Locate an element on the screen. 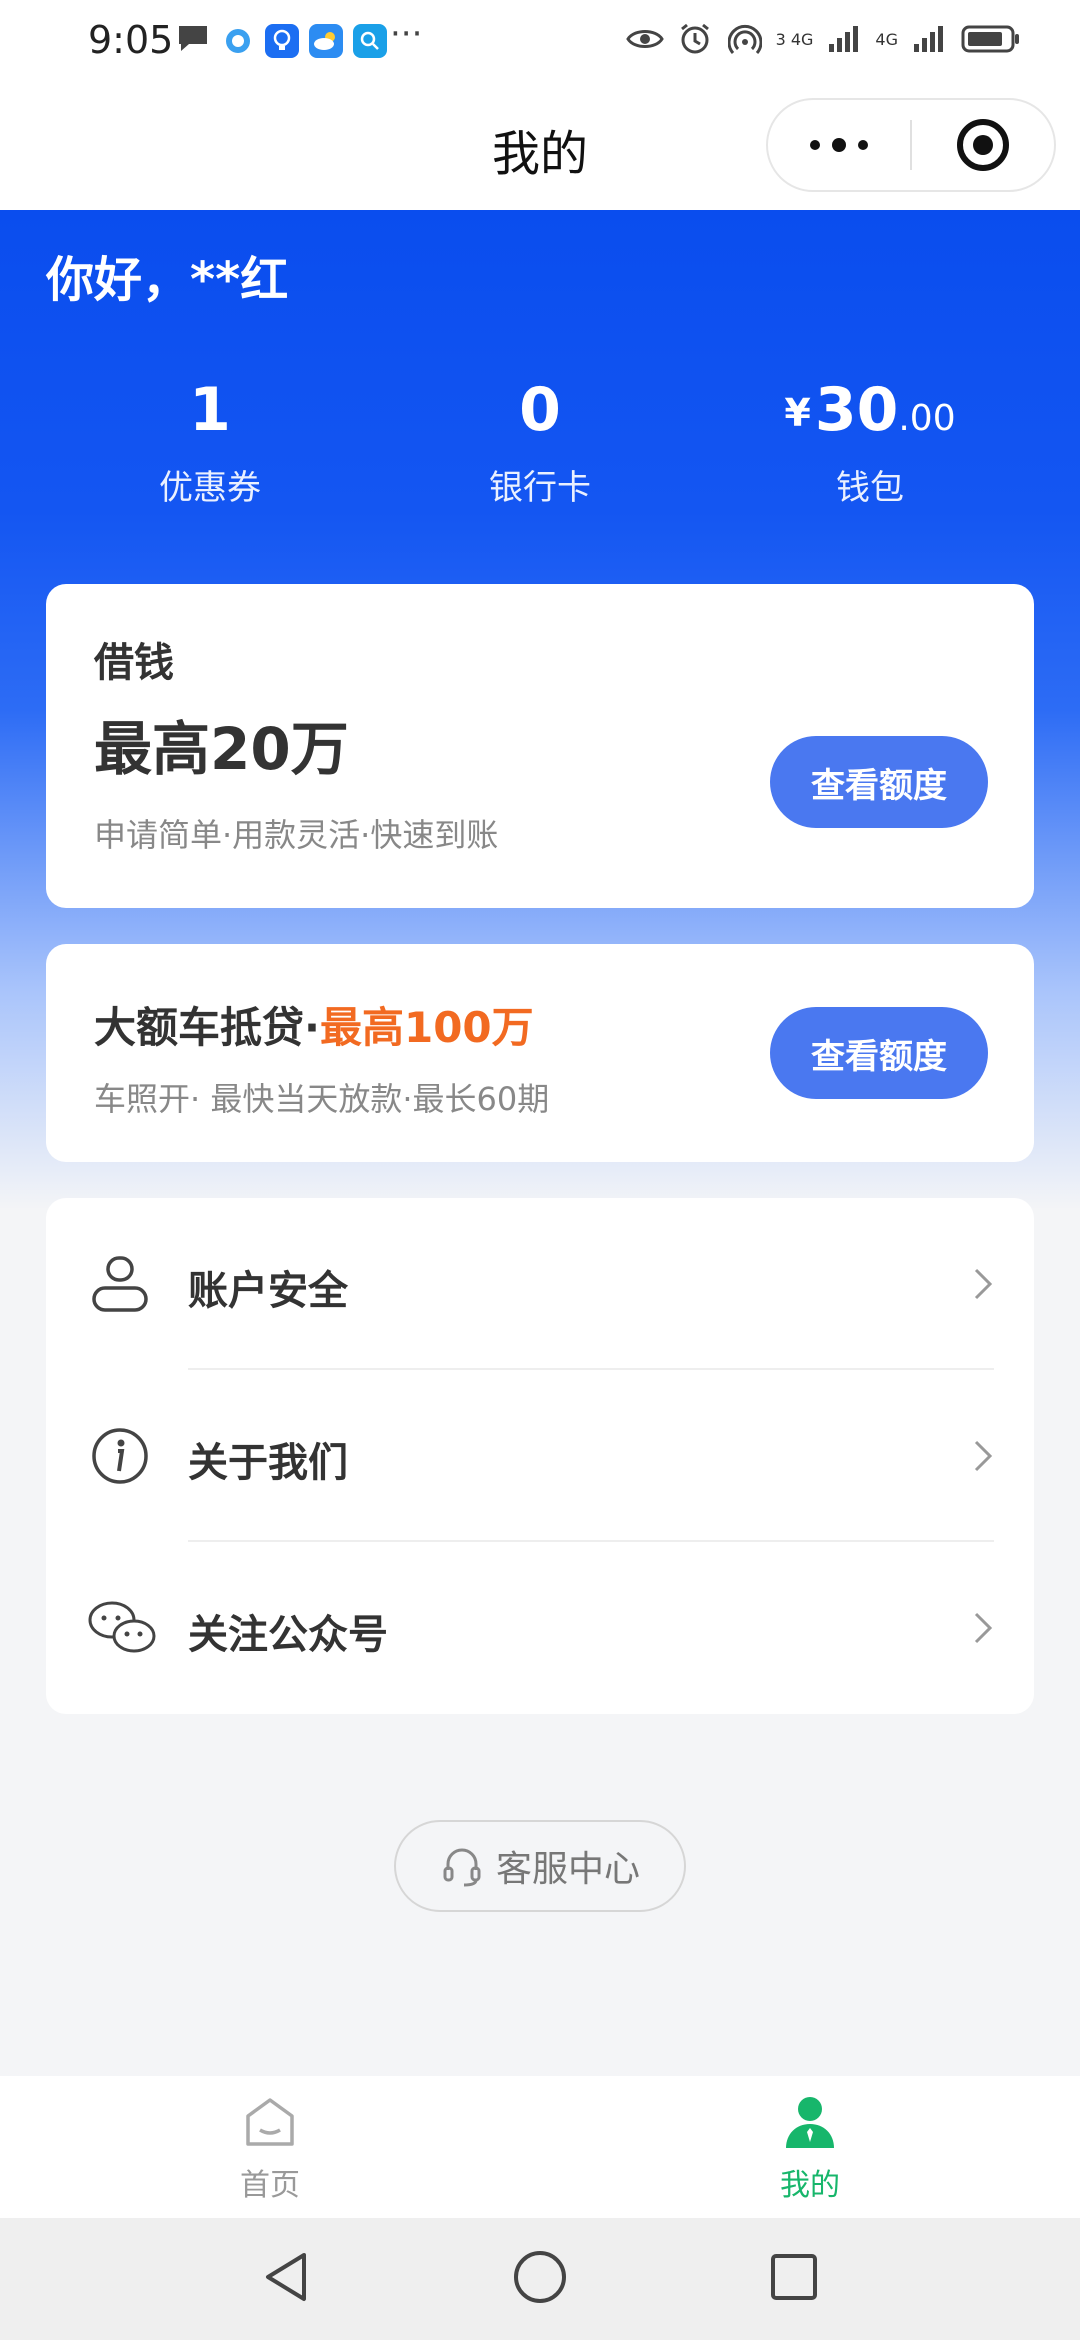 This screenshot has width=1080, height=2340. car-loan-title: 大额车抵贷·最高100万 is located at coordinates (314, 1024).